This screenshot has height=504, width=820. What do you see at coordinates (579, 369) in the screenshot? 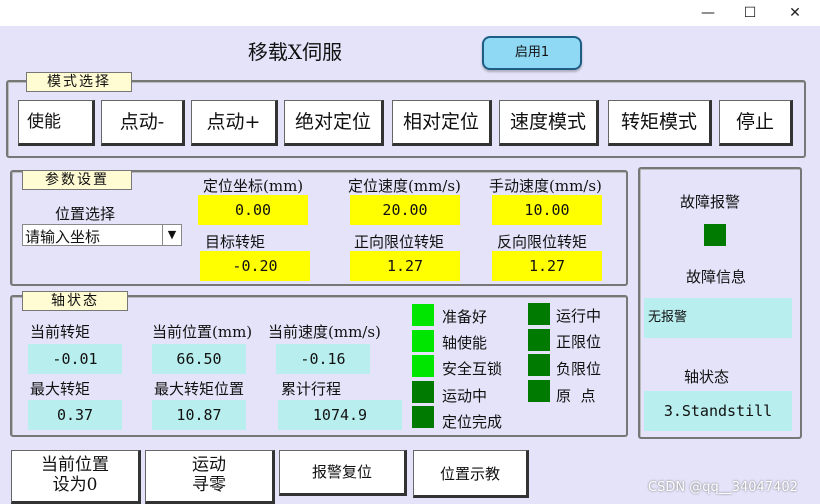
I see `negative-limit-label: 负限位` at bounding box center [579, 369].